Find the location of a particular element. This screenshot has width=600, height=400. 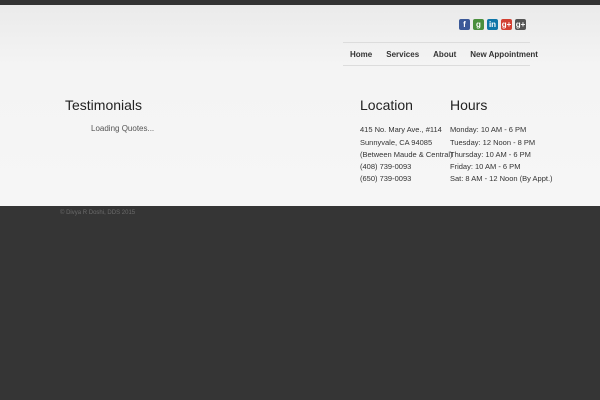

linkedin-icon: in is located at coordinates (492, 24).